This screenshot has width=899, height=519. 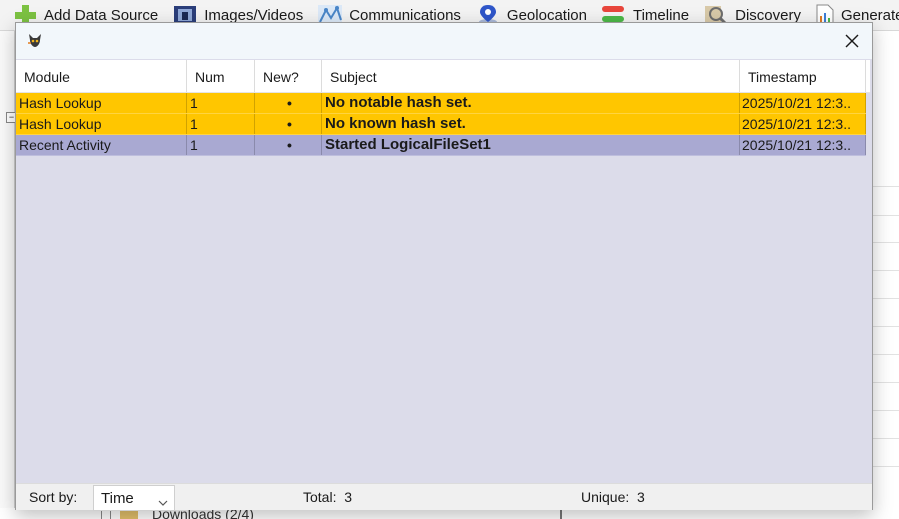 I want to click on cell-subject: No known hash set., so click(x=531, y=124).